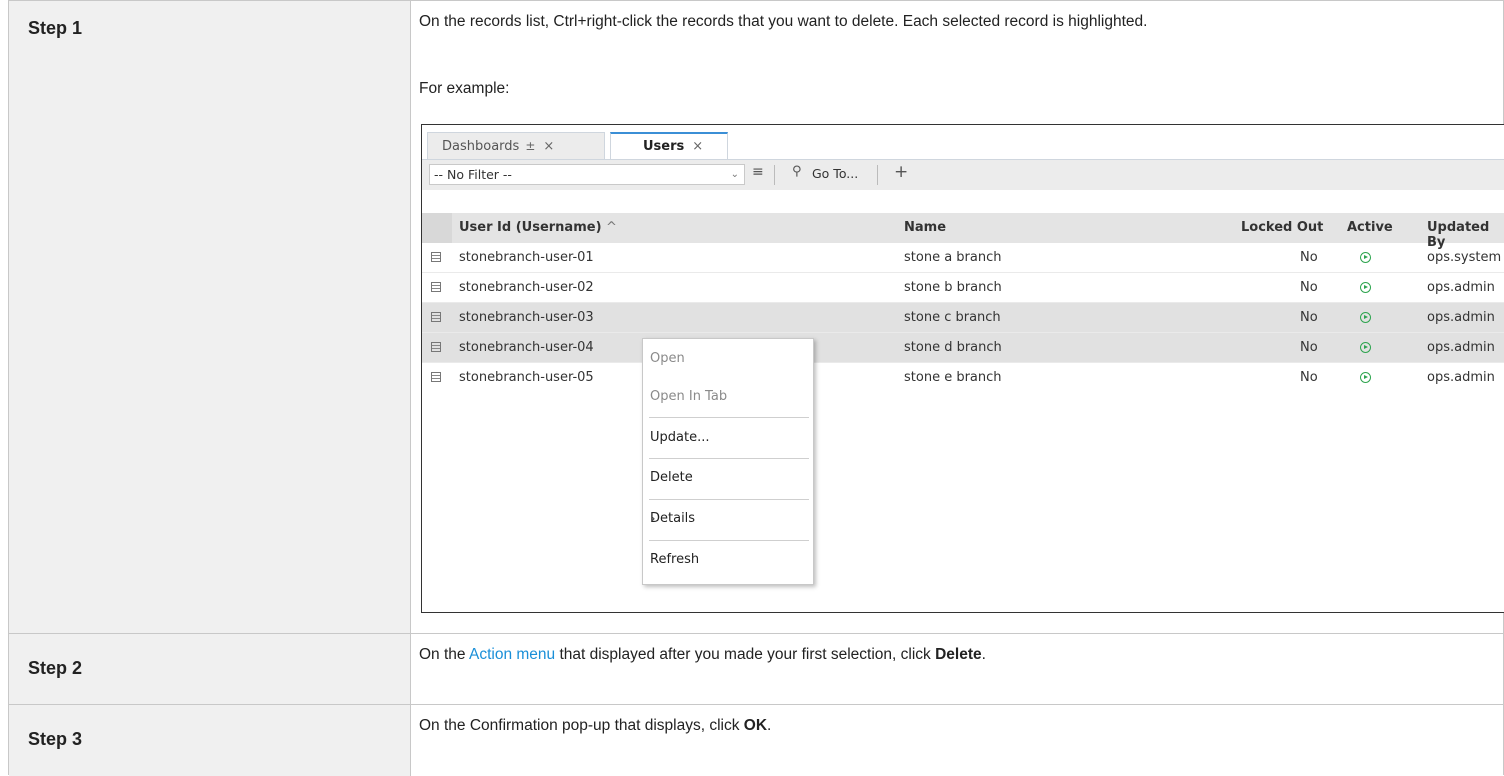 The height and width of the screenshot is (776, 1504). Describe the element at coordinates (675, 559) in the screenshot. I see `menu-item-label: Refresh` at that location.